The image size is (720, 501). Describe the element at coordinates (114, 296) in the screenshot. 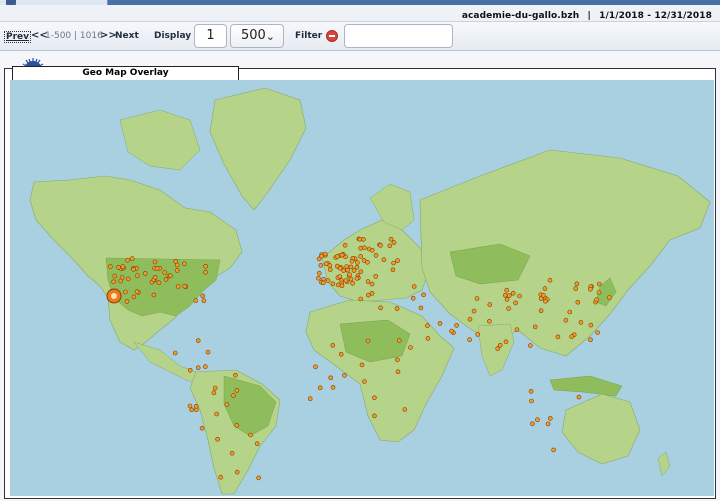

I see `highlight-marker` at that location.